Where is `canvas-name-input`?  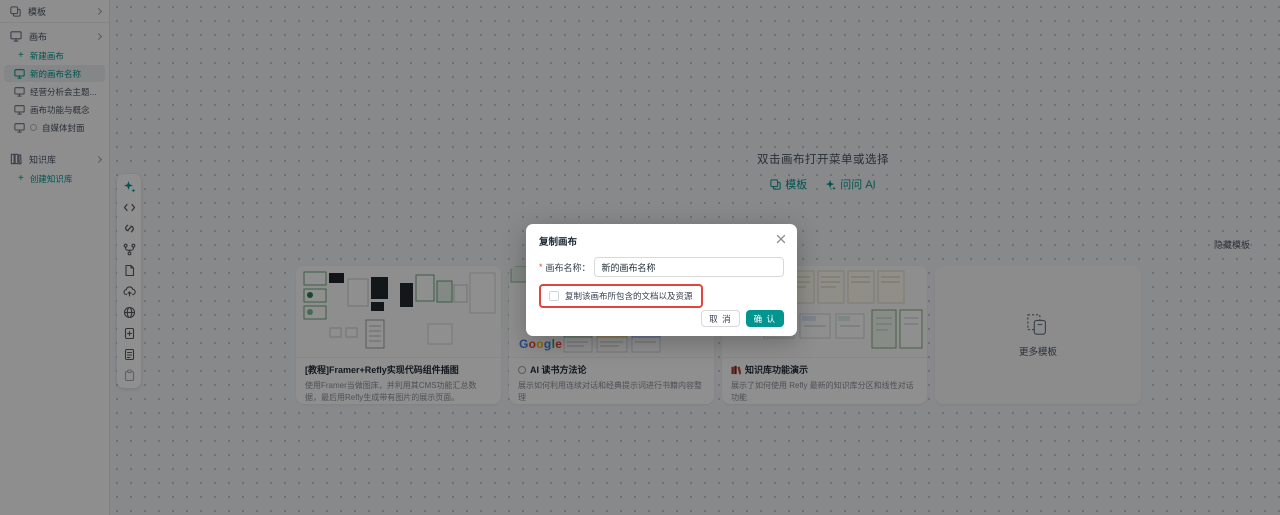 canvas-name-input is located at coordinates (688, 267).